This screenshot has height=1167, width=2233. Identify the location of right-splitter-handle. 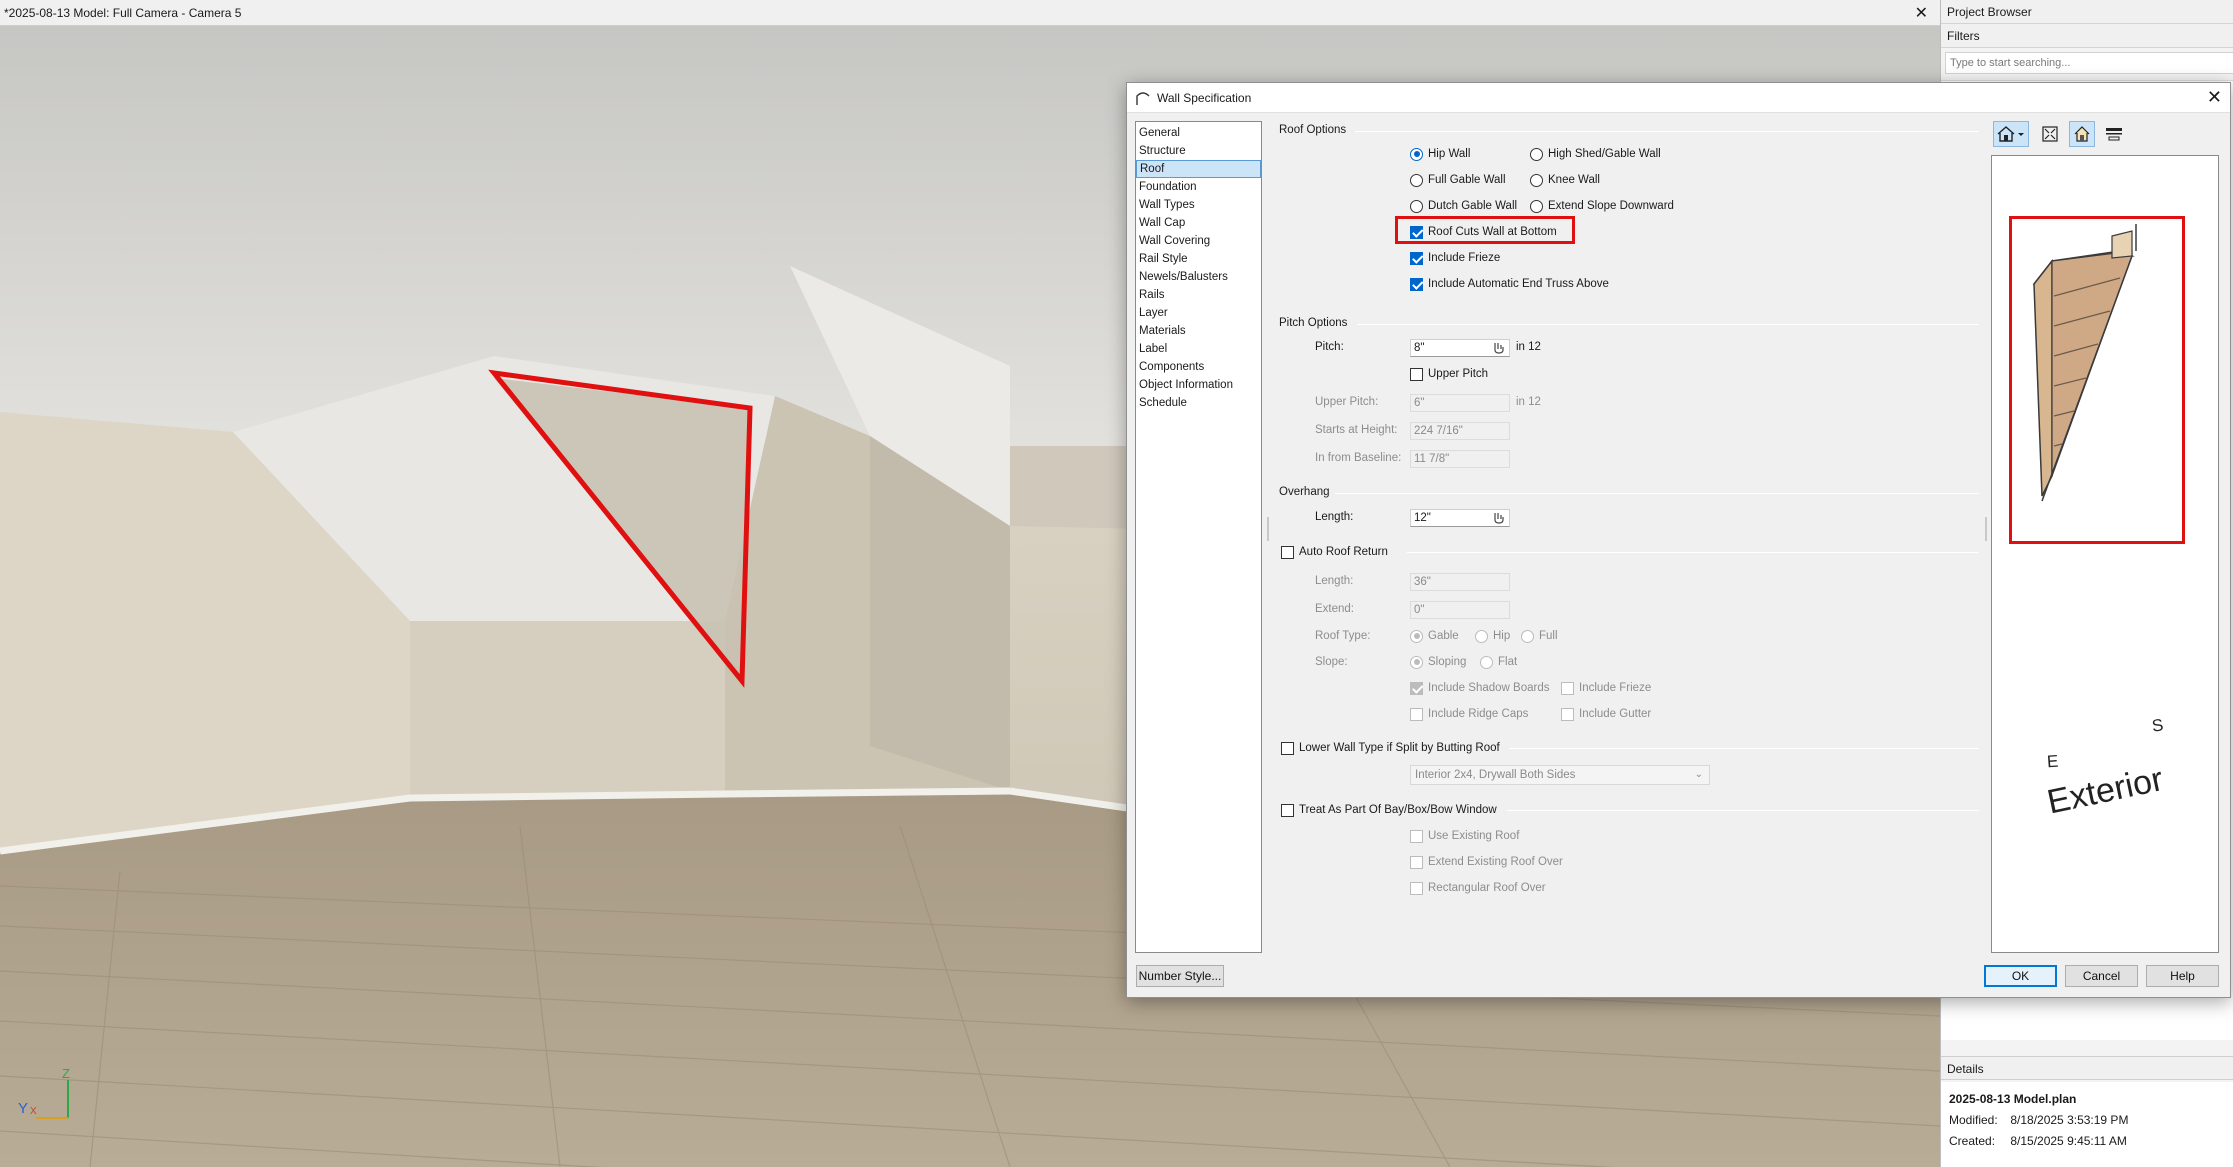
(1986, 529).